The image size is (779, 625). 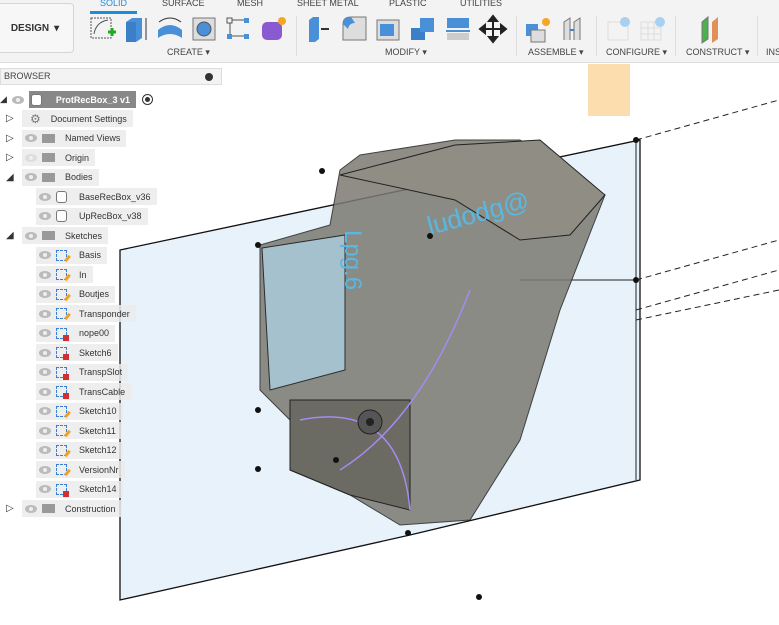 I want to click on browser-item-basis: Basis, so click(x=72, y=255).